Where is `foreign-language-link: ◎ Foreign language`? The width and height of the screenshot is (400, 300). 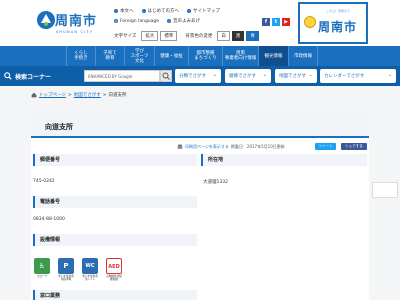
foreign-language-link: ◎ Foreign language is located at coordinates (136, 21).